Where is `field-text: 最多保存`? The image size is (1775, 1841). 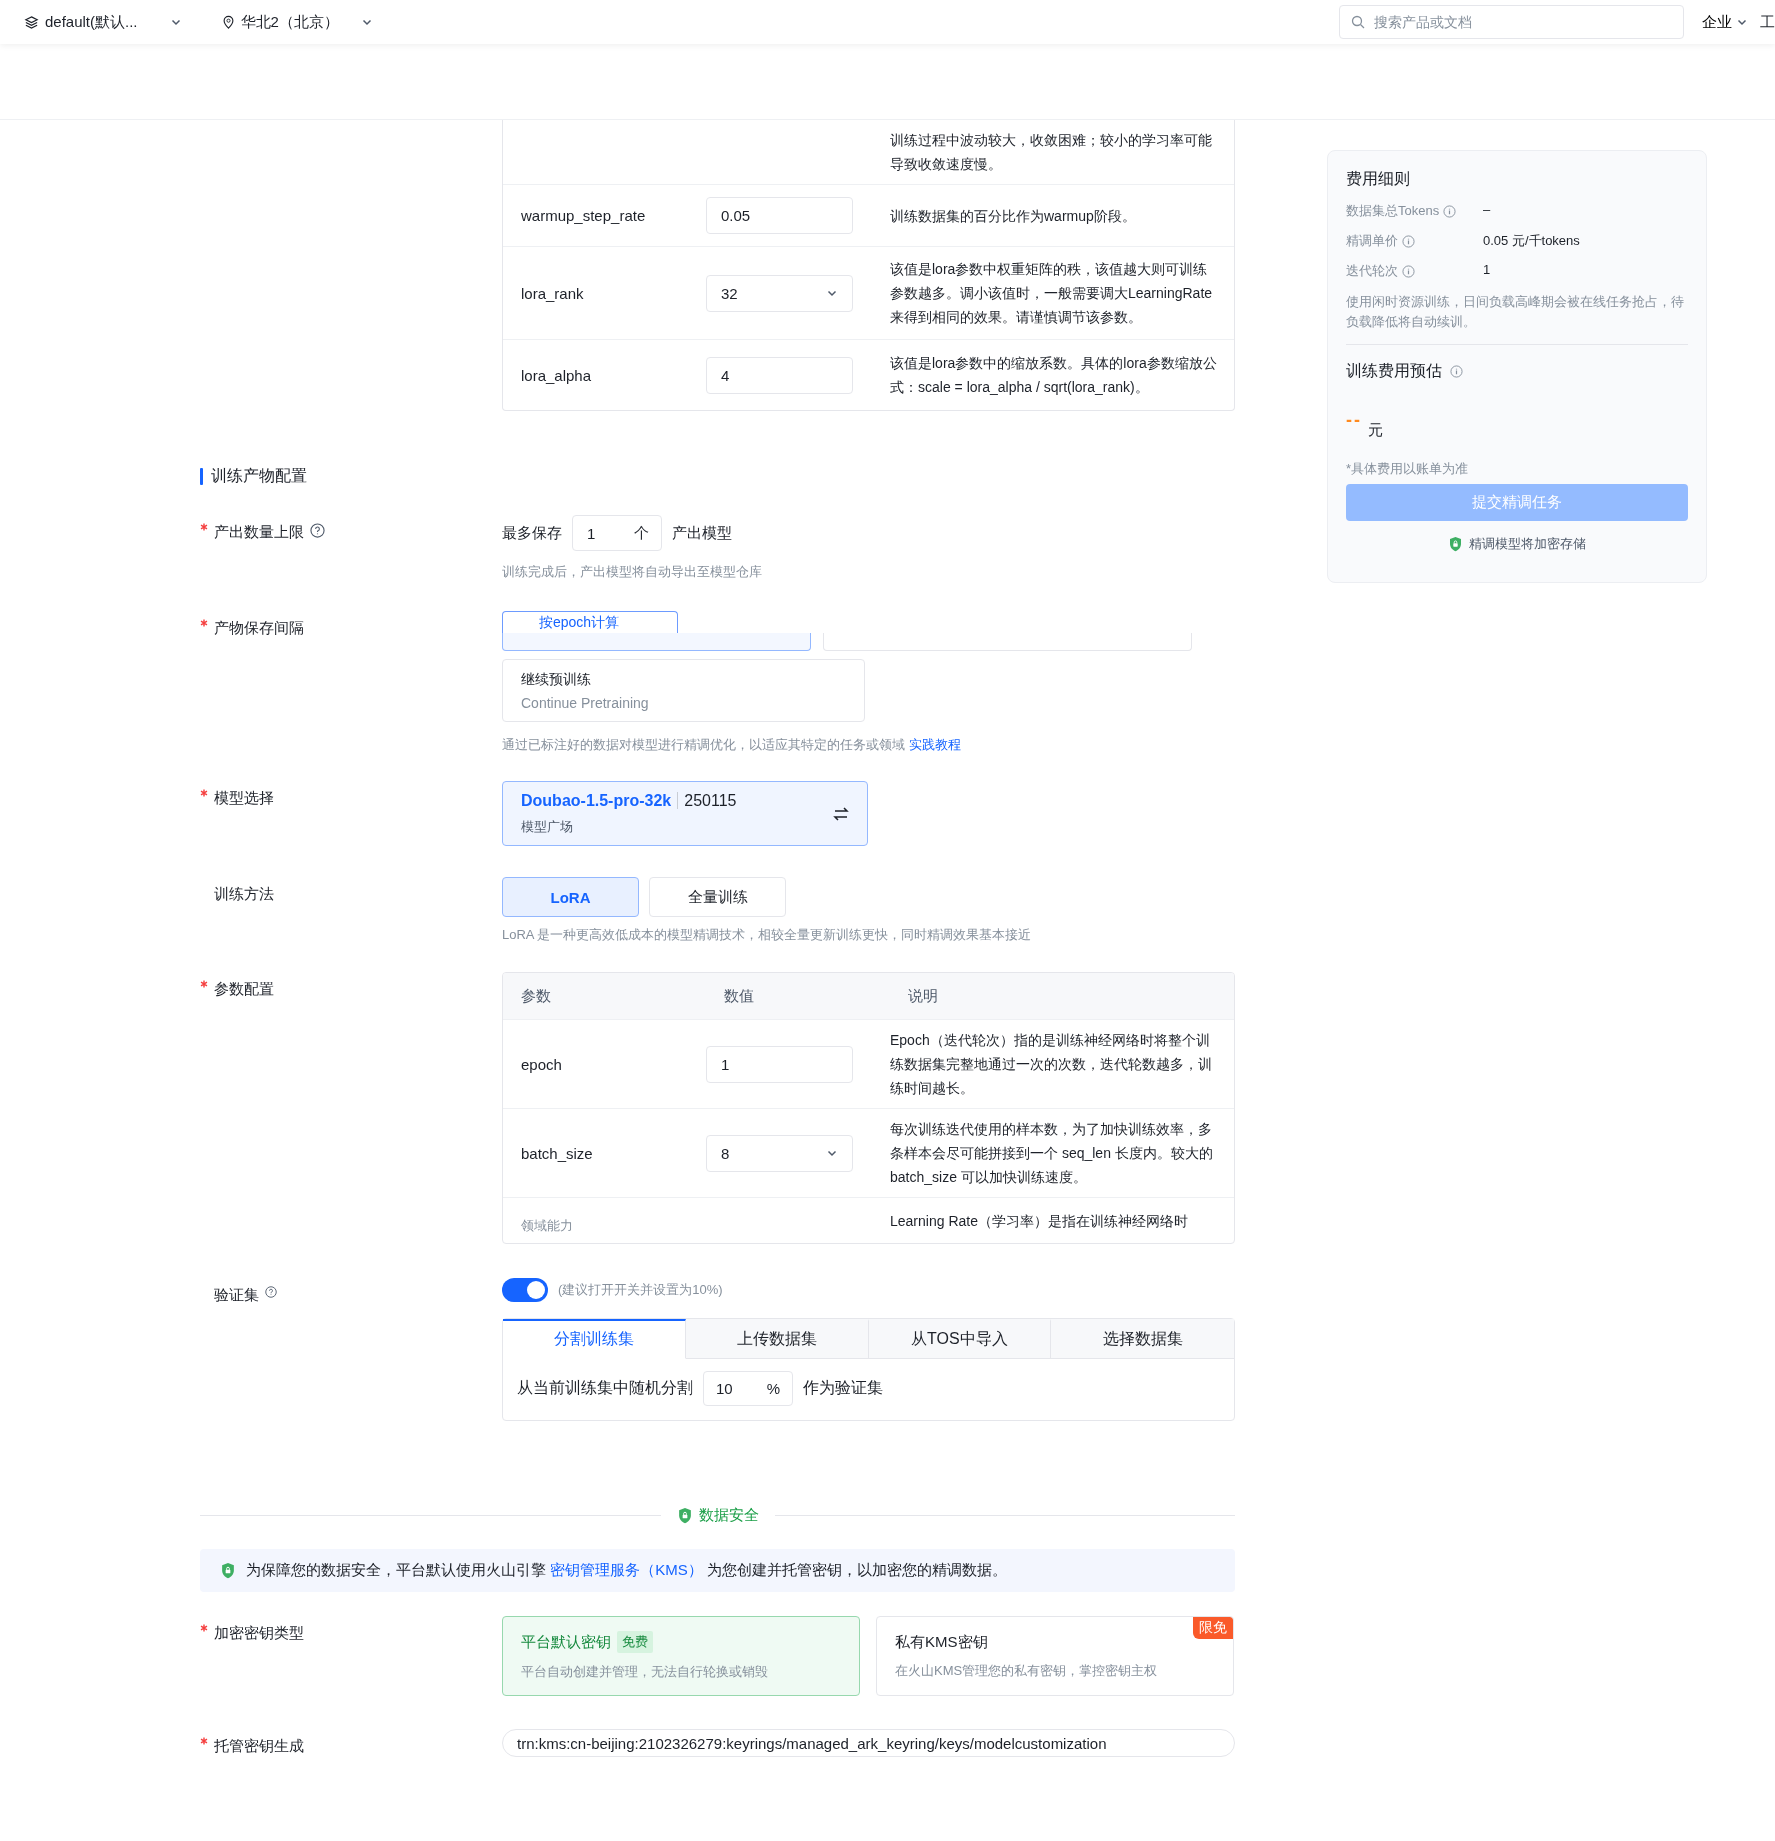 field-text: 最多保存 is located at coordinates (532, 533).